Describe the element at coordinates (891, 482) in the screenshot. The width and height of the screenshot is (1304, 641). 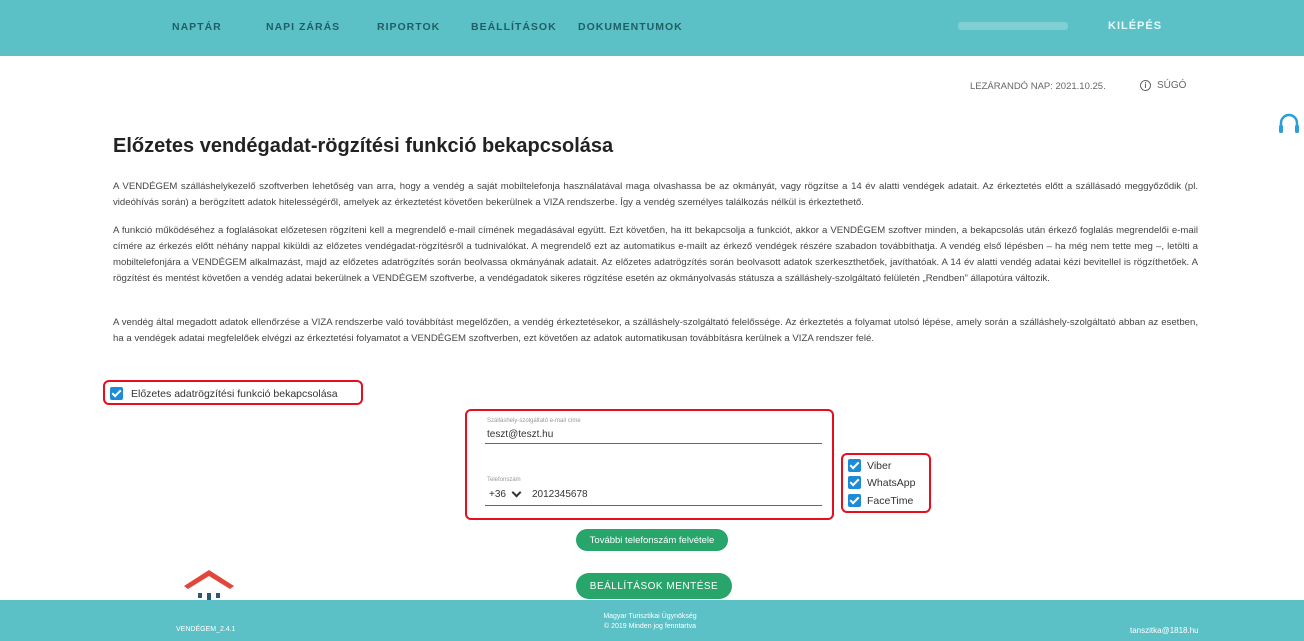
I see `whatsapp-label: WhatsApp` at that location.